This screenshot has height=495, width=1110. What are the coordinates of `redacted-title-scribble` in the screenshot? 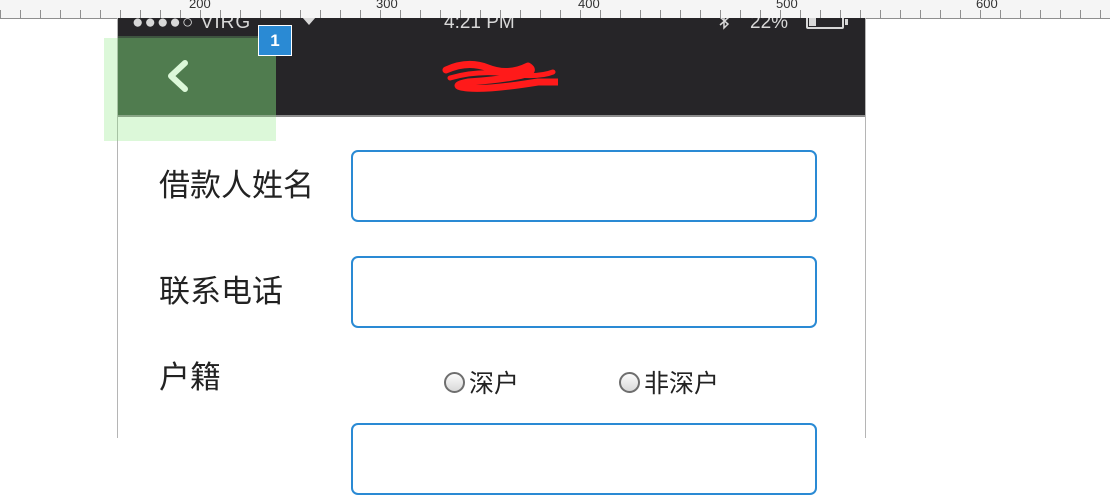 It's located at (500, 76).